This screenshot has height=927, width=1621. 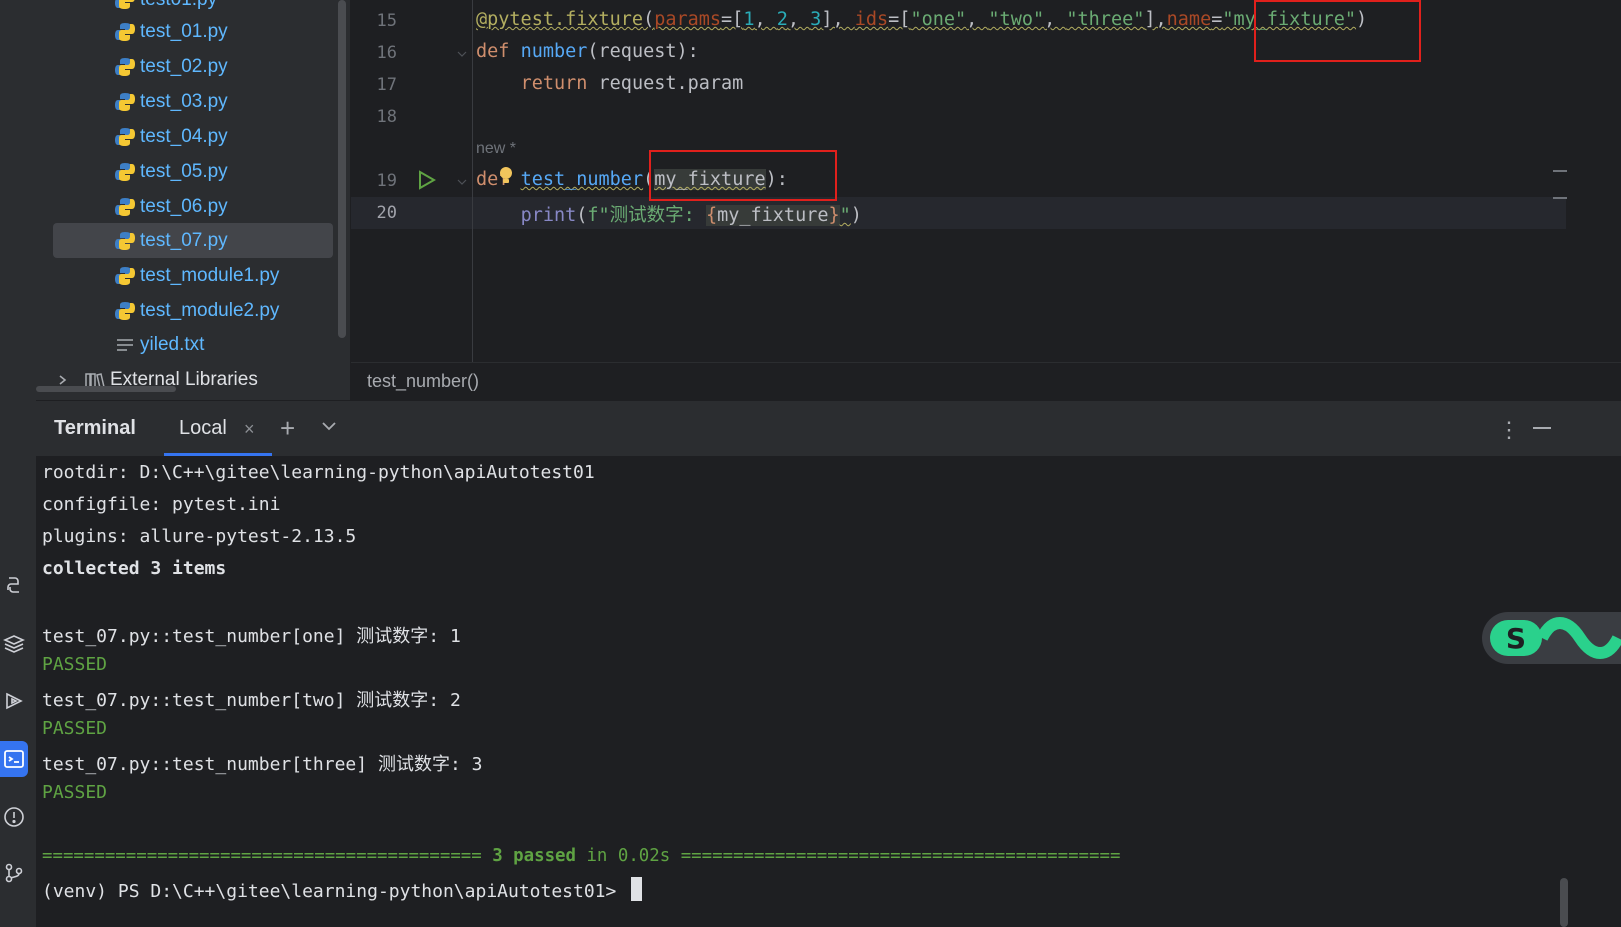 I want to click on chevron-down-icon, so click(x=329, y=426).